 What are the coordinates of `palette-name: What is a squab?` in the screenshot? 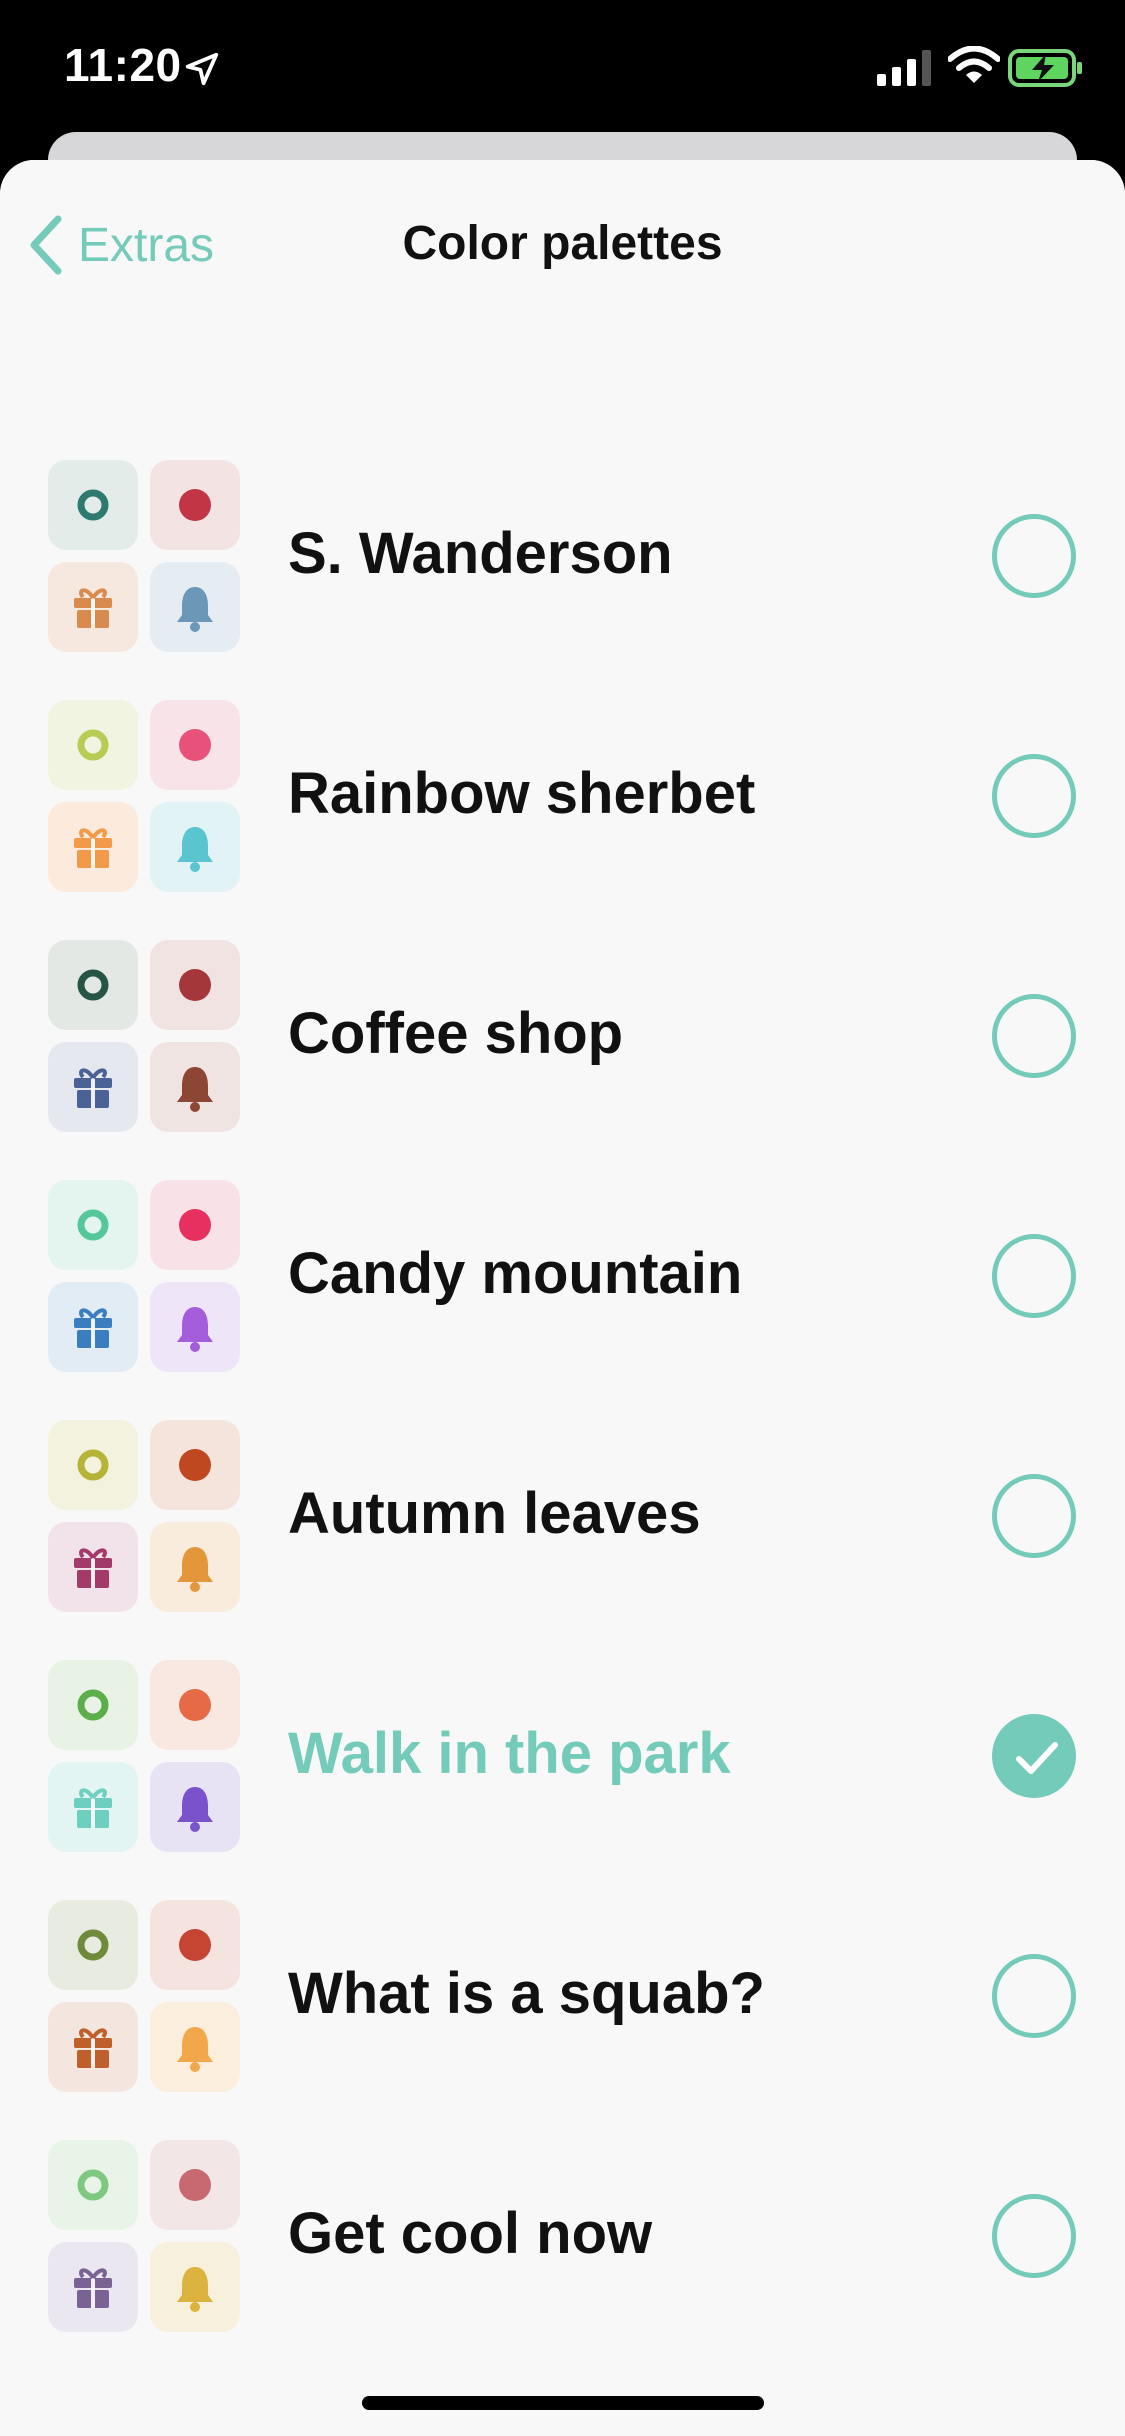 It's located at (526, 1993).